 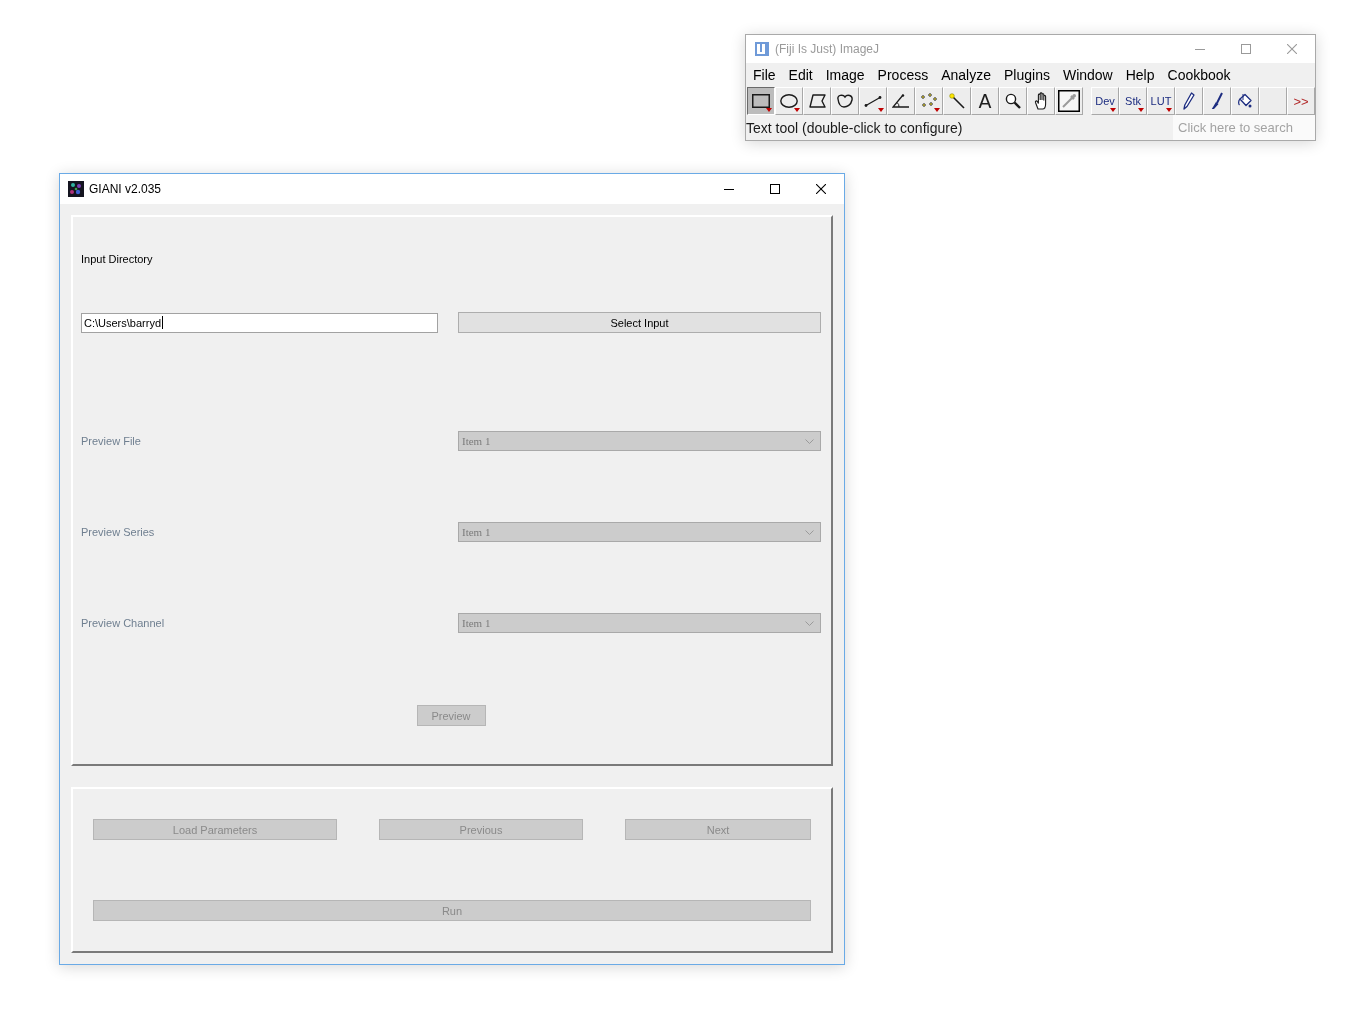 What do you see at coordinates (111, 441) in the screenshot?
I see `preview-label: Preview File` at bounding box center [111, 441].